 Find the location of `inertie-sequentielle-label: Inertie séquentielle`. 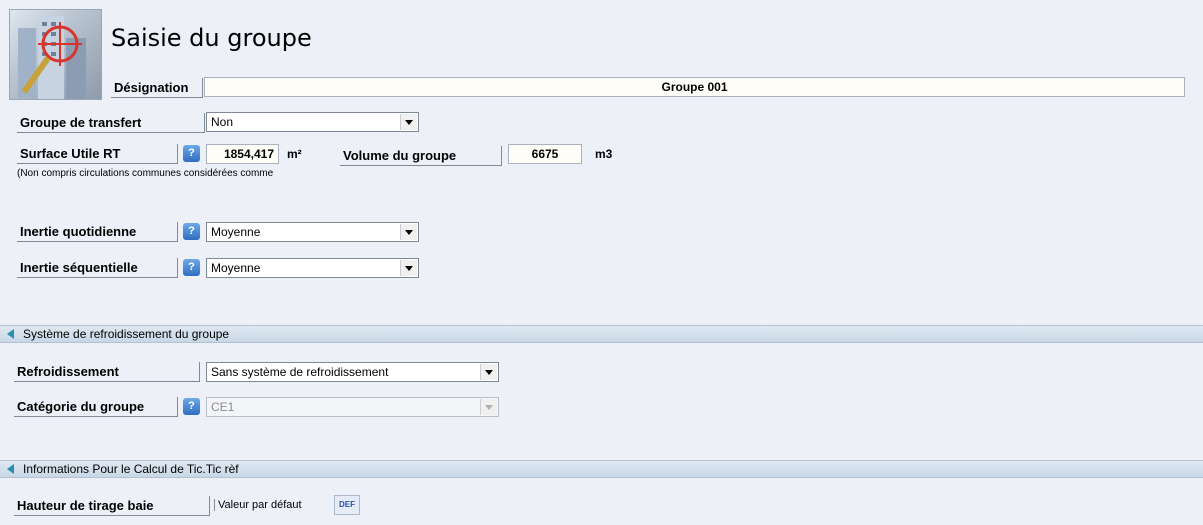

inertie-sequentielle-label: Inertie séquentielle is located at coordinates (97, 268).